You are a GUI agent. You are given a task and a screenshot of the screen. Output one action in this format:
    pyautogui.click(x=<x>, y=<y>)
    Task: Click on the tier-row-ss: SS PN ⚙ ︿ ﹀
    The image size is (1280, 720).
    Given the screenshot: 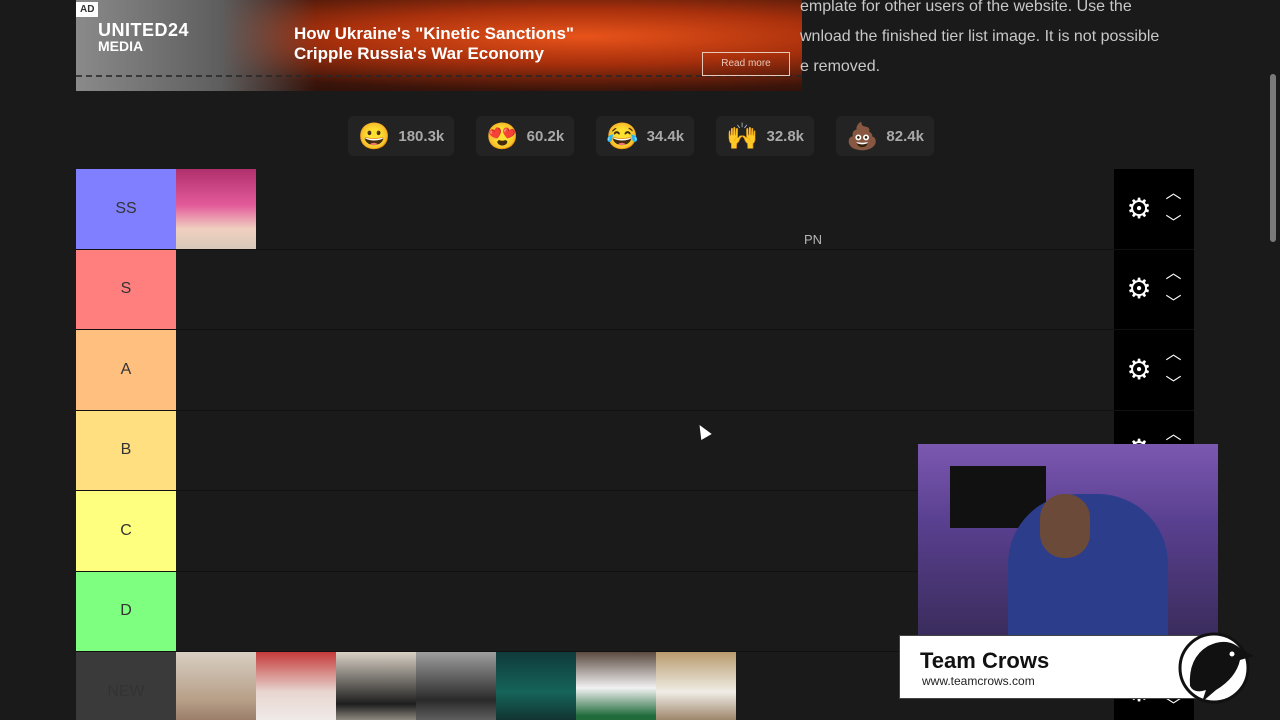 What is the action you would take?
    pyautogui.click(x=635, y=209)
    